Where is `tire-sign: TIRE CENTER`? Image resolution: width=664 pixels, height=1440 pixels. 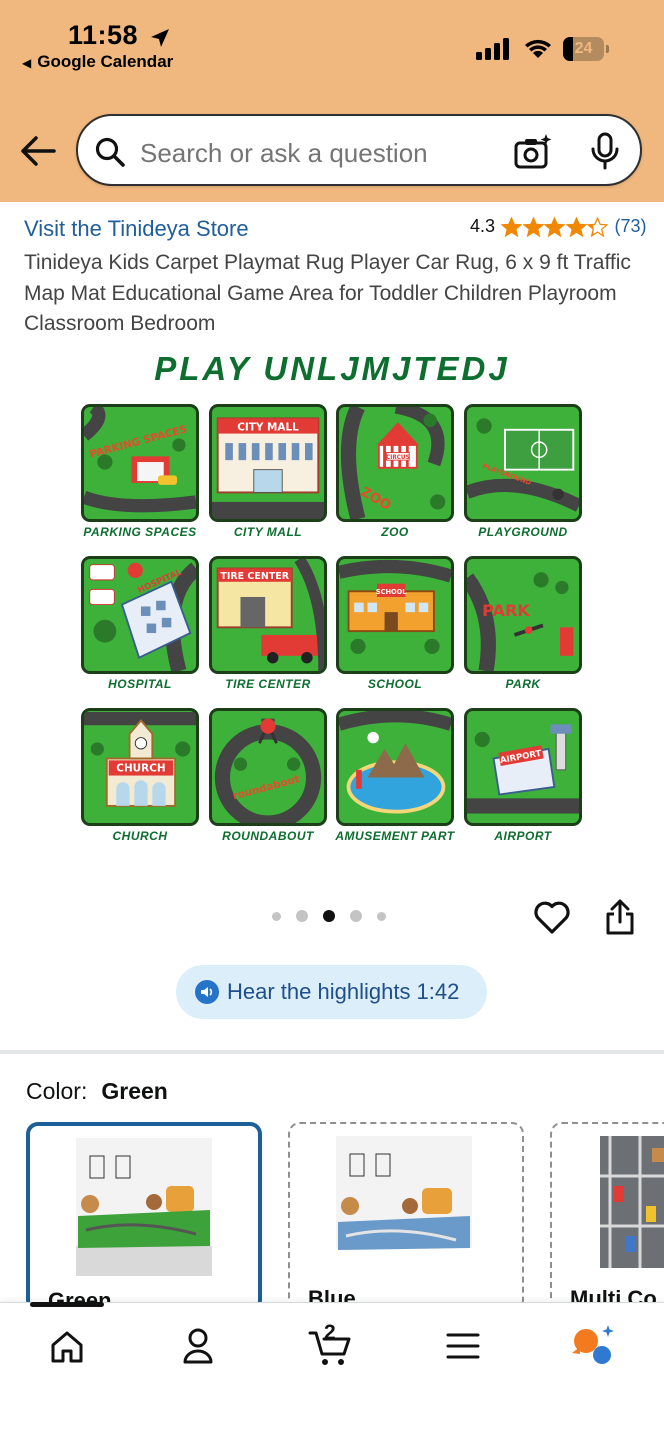 tire-sign: TIRE CENTER is located at coordinates (254, 576).